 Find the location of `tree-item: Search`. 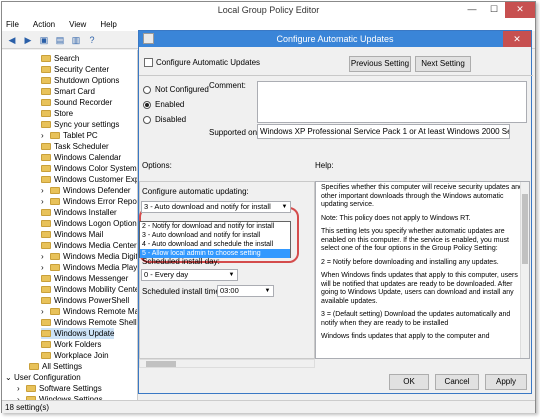

tree-item: Search is located at coordinates (60, 58).